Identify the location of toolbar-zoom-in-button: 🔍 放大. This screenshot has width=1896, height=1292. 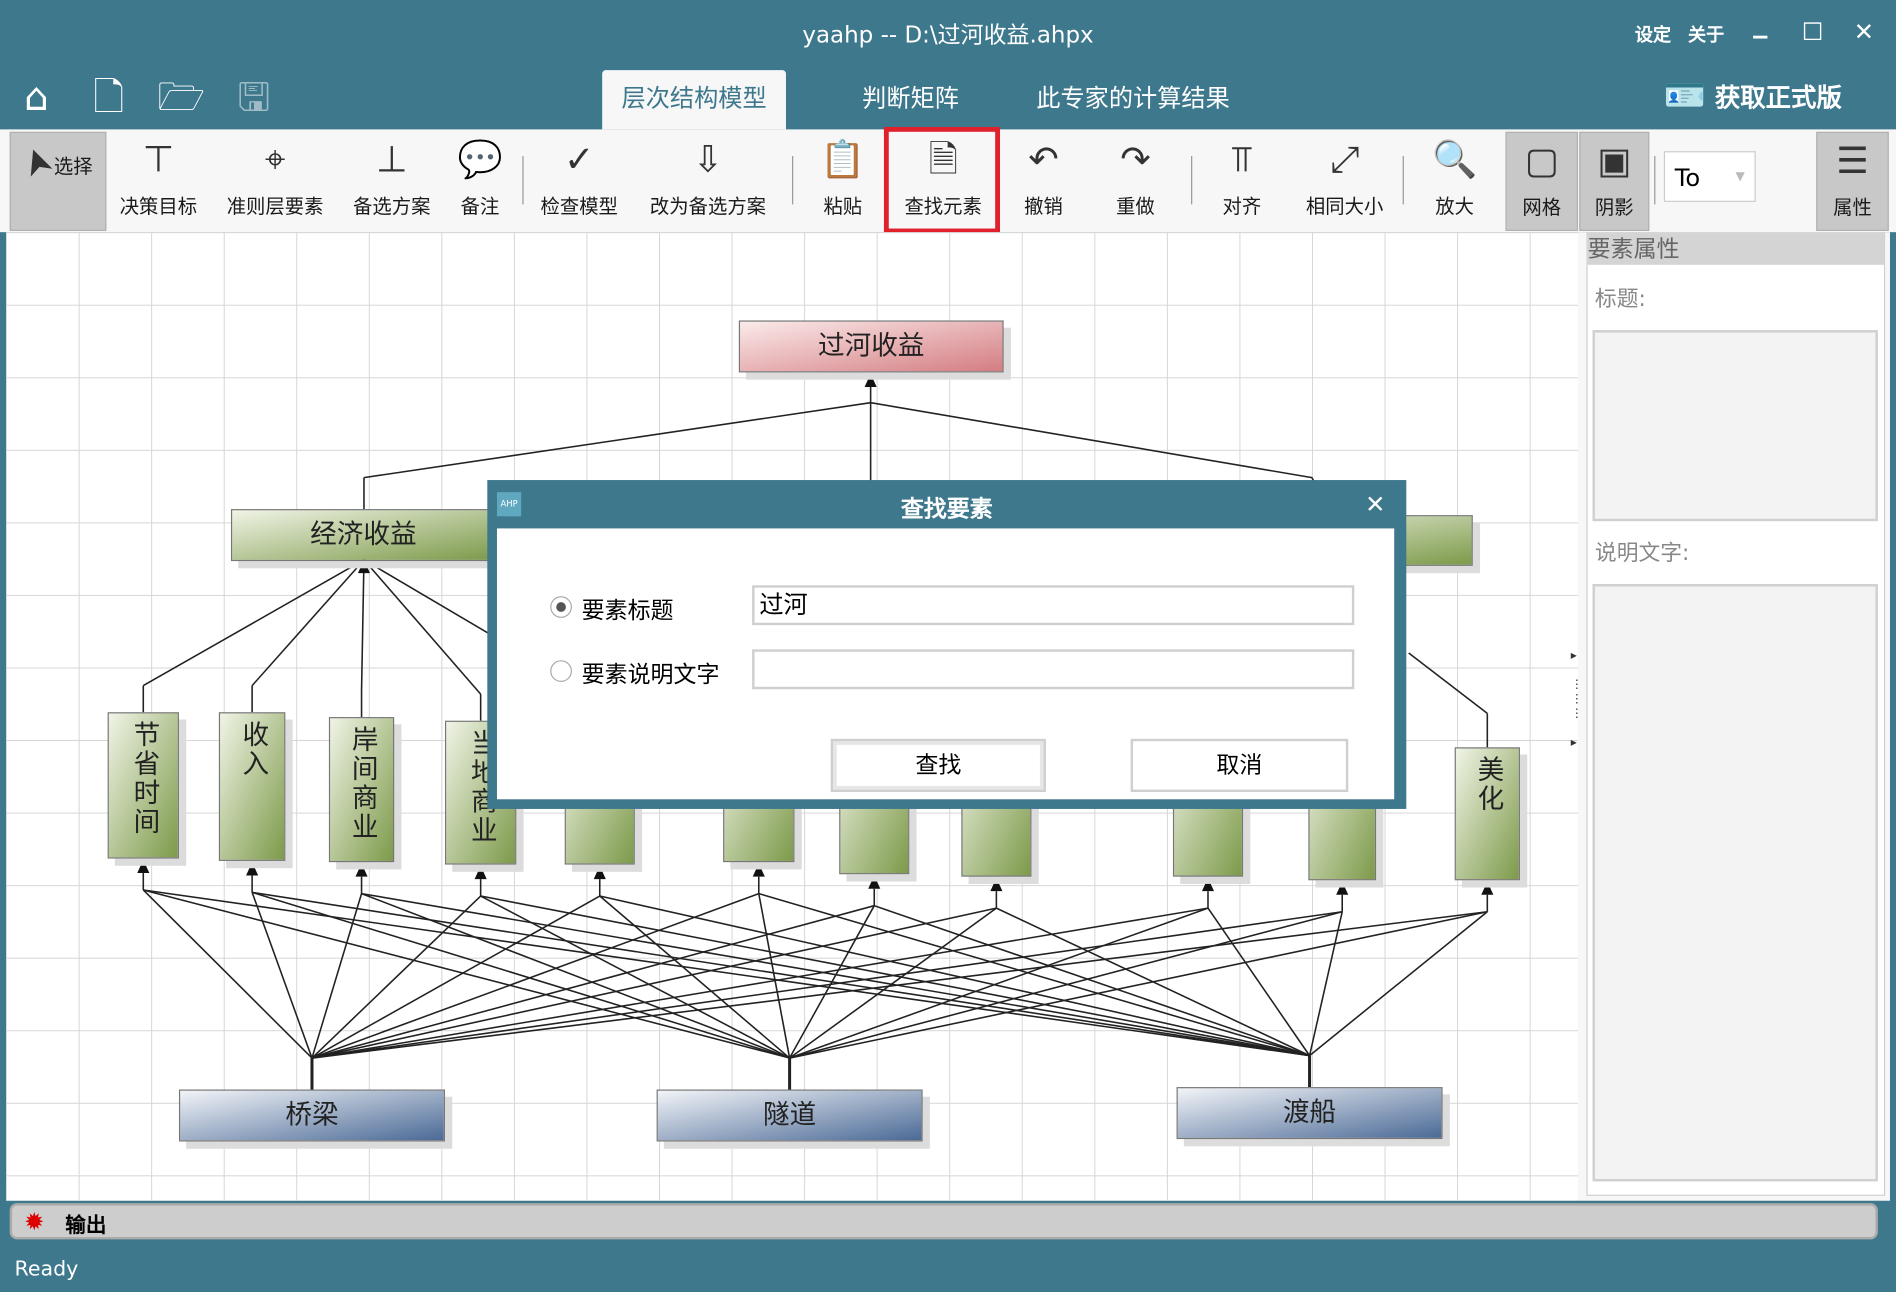
(1454, 180).